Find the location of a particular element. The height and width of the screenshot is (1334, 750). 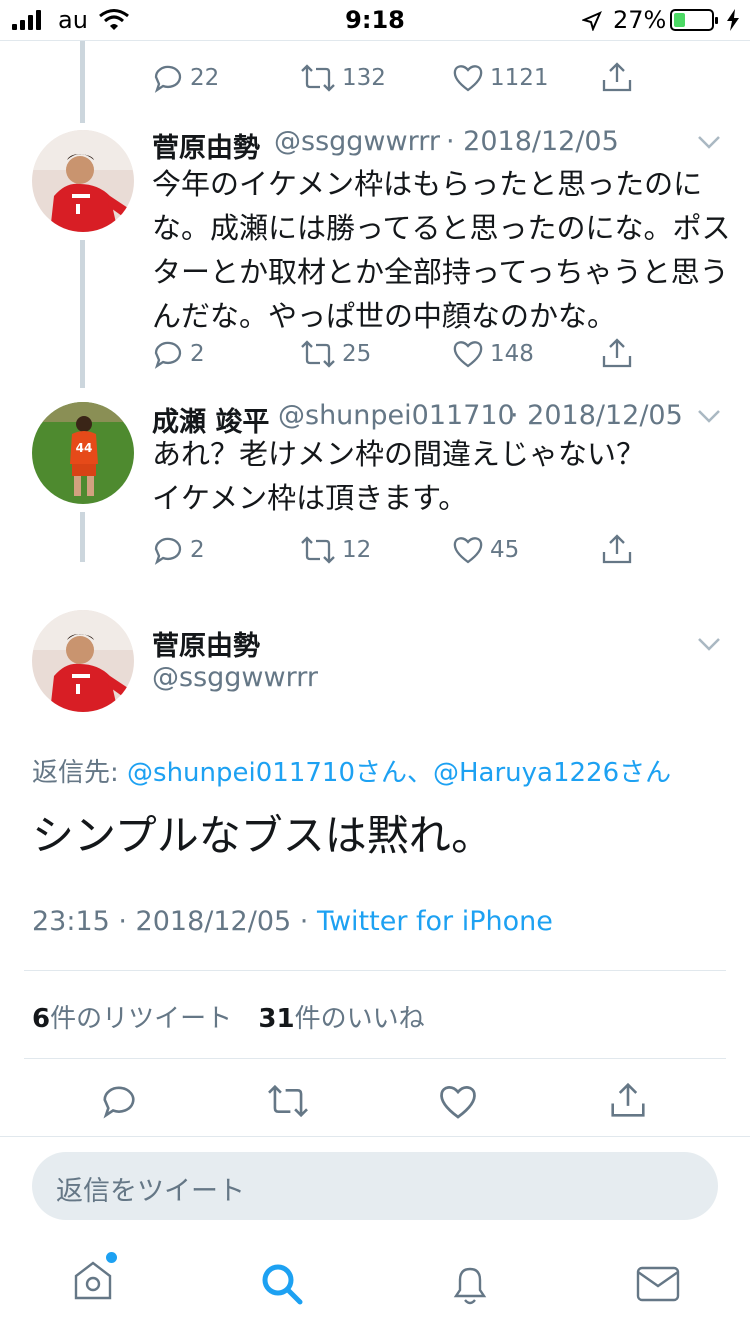

likes-stat: 31件のいいね is located at coordinates (341, 1019).